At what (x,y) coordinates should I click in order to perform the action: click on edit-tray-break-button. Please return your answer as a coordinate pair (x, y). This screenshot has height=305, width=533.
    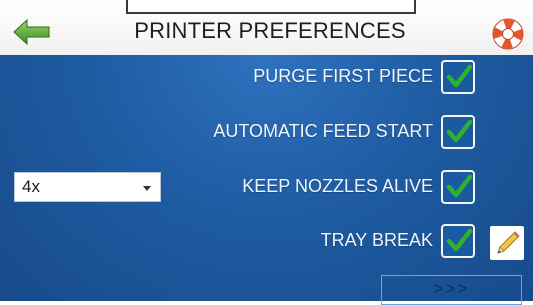
    Looking at the image, I should click on (507, 243).